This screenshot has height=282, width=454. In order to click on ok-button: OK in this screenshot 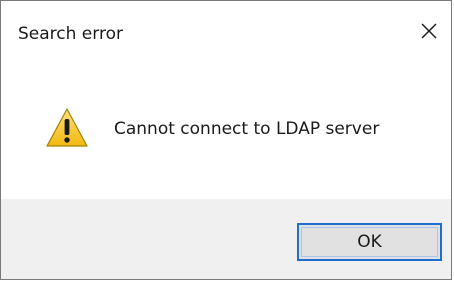, I will do `click(369, 242)`.